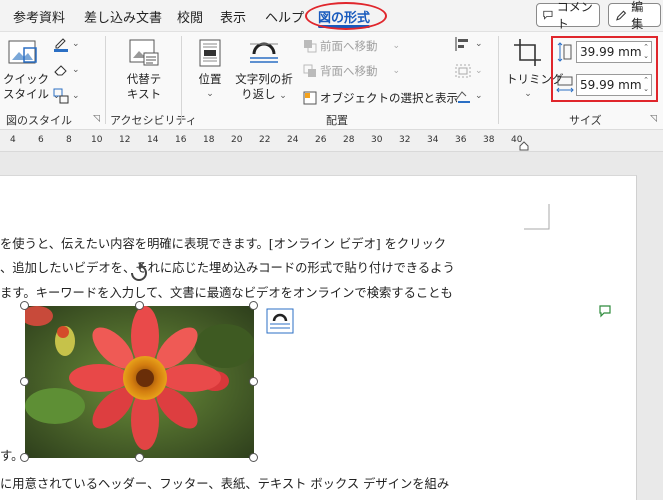  I want to click on body-text-line: 、追加したいビデオを、それに応じた埋め込みコードの形式で貼り付けできるよう, so click(227, 267).